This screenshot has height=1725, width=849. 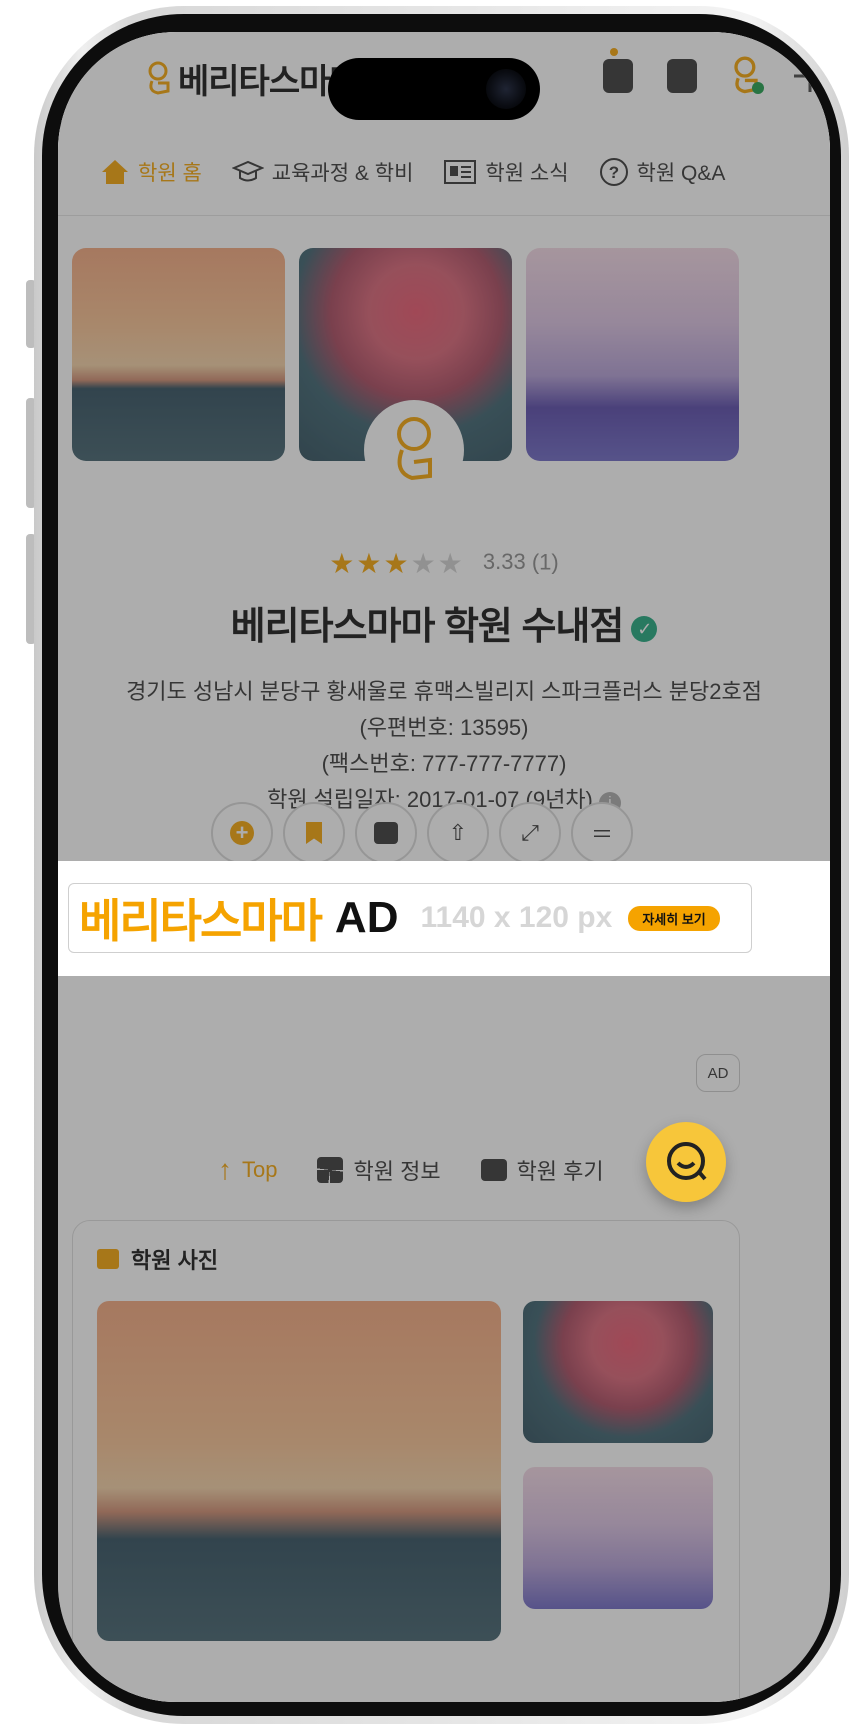 I want to click on quick-nav: ↑ Top 학원 정보 학원 후기, so click(x=411, y=1170).